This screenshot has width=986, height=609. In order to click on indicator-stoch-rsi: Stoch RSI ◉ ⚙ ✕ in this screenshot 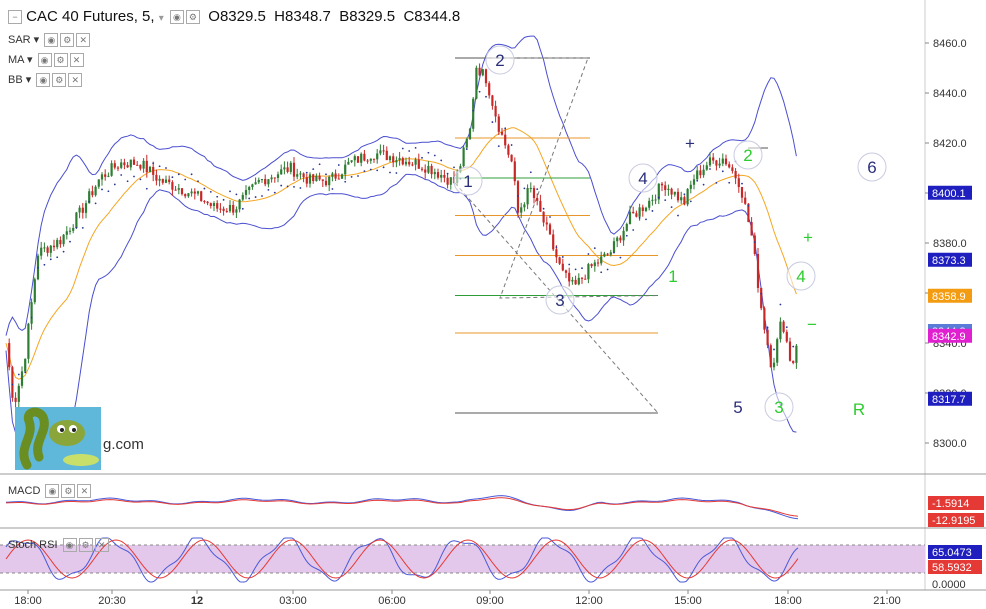, I will do `click(58, 545)`.